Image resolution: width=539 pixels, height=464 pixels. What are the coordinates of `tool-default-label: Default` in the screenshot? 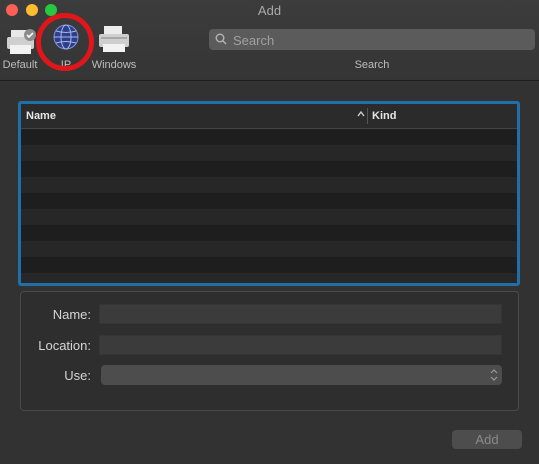 It's located at (20, 65).